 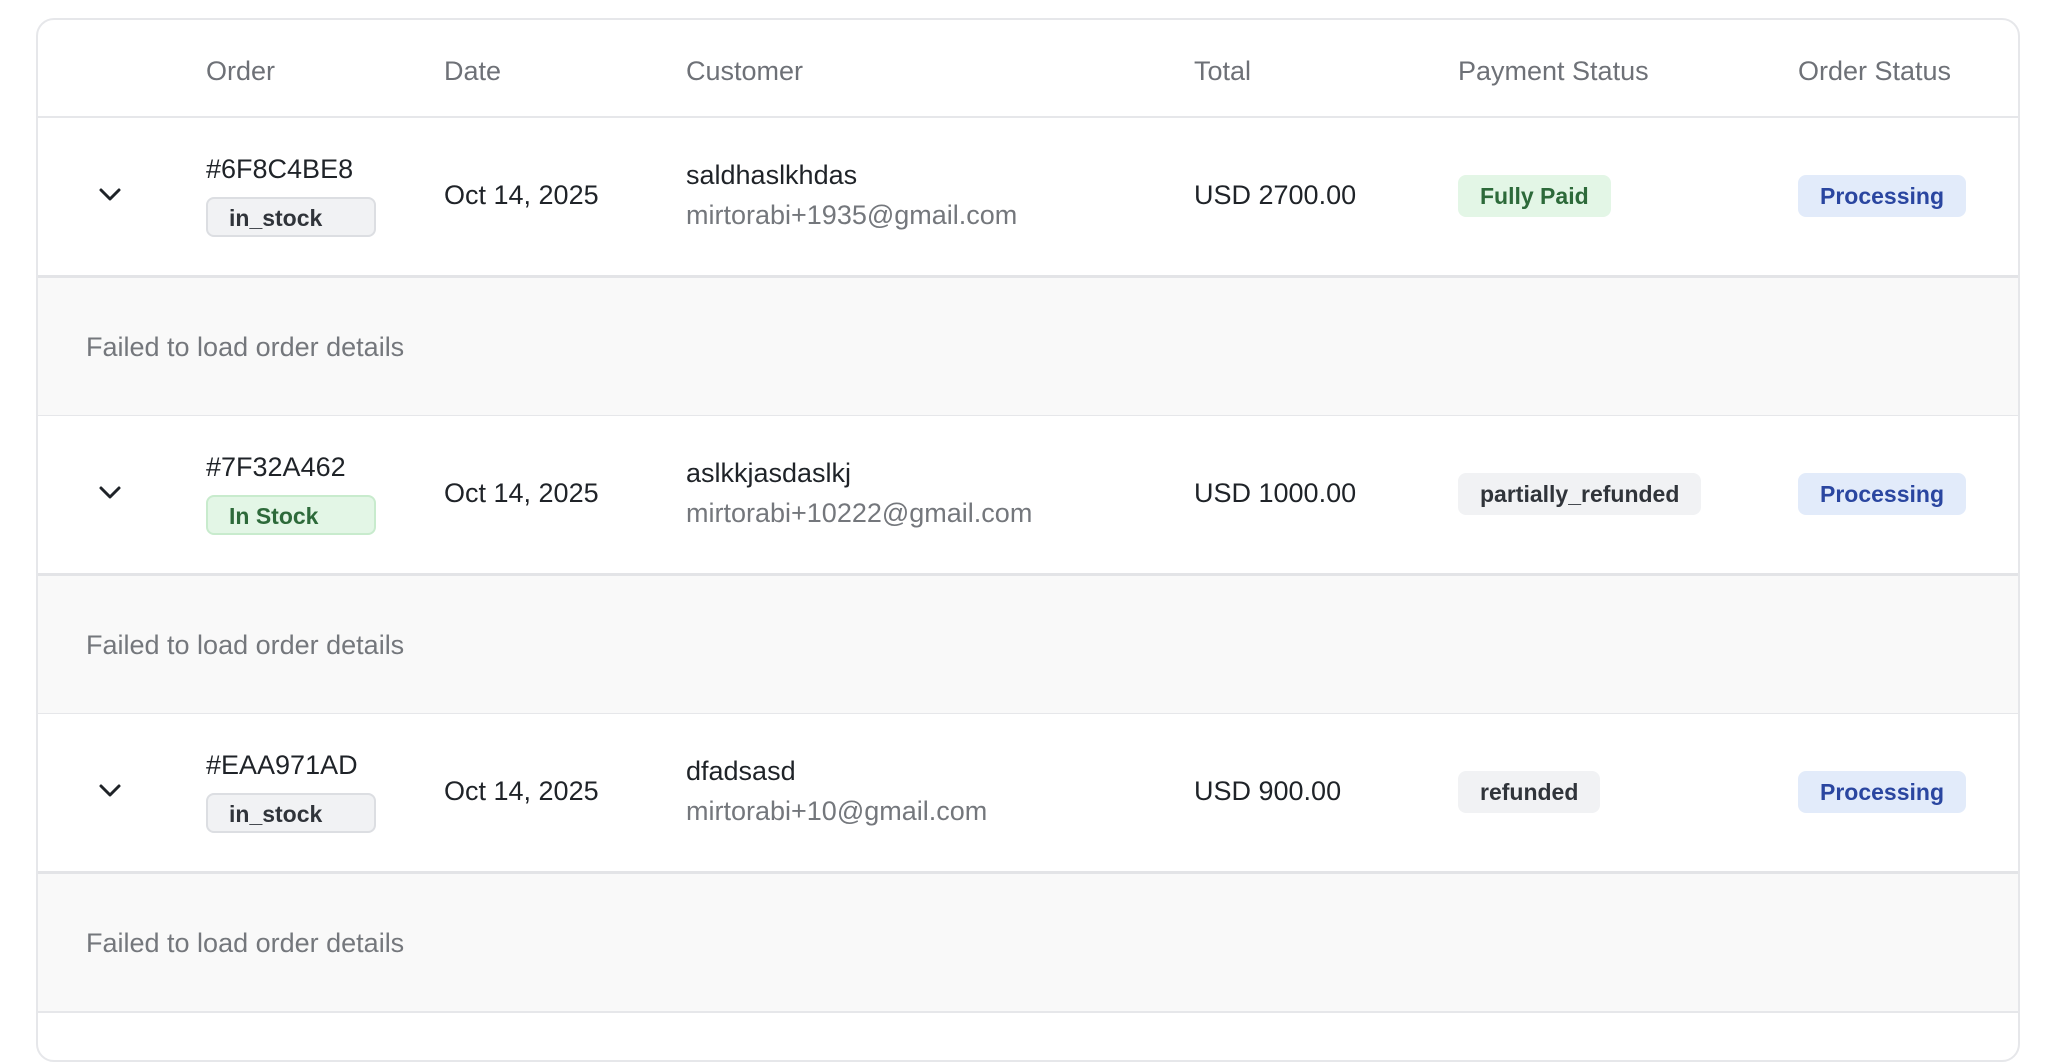 What do you see at coordinates (282, 765) in the screenshot?
I see `order-id: #EAA971AD` at bounding box center [282, 765].